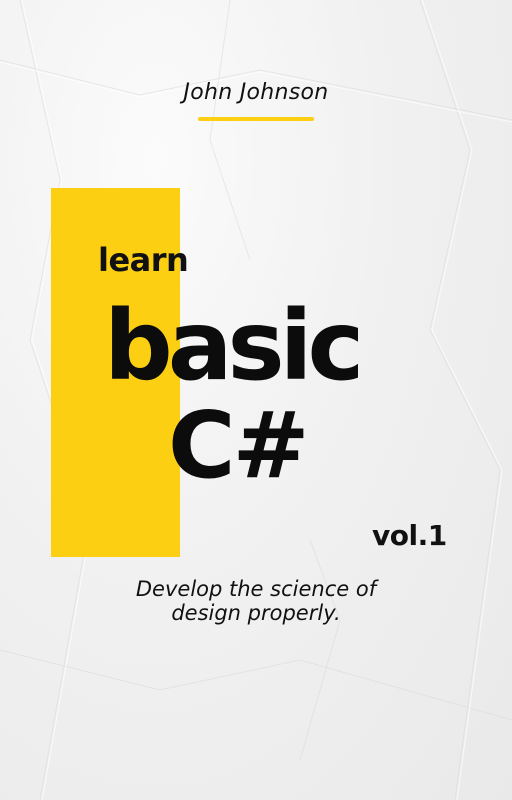 The width and height of the screenshot is (512, 800). Describe the element at coordinates (234, 346) in the screenshot. I see `title-basic: basic` at that location.